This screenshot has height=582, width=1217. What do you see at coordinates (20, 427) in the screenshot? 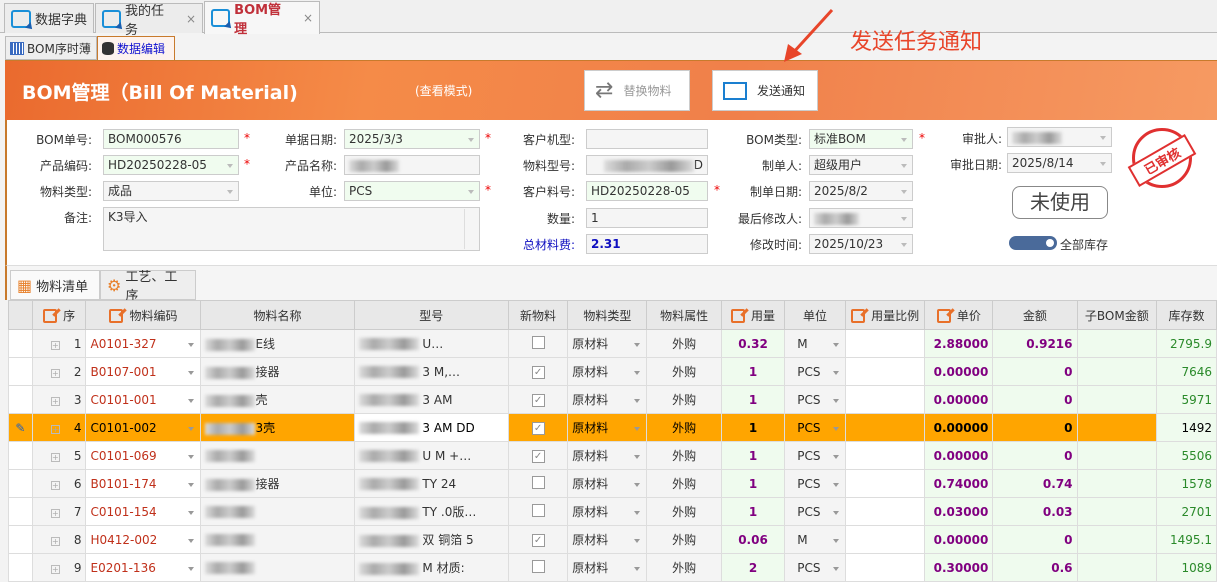
I see `row-indicator: ✎` at bounding box center [20, 427].